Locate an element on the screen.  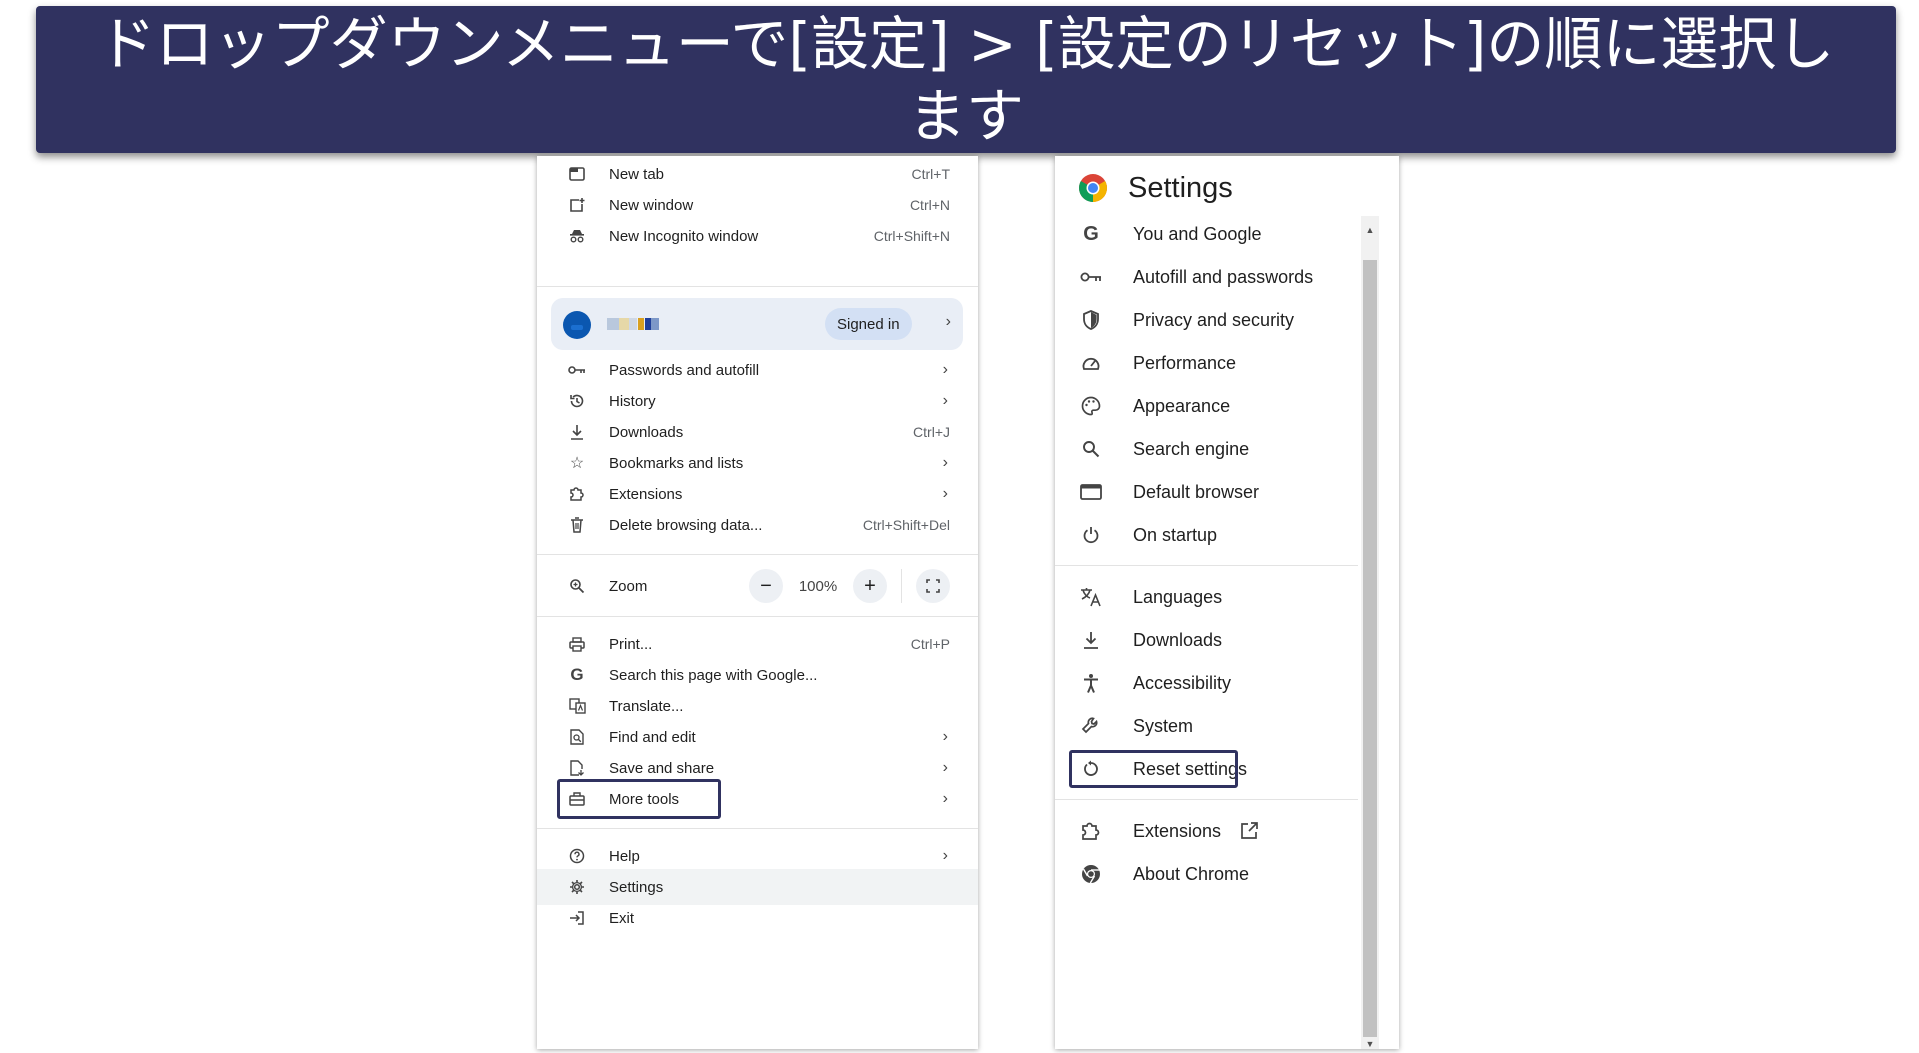
settings-item-on-startup: On startup is located at coordinates (1207, 535).